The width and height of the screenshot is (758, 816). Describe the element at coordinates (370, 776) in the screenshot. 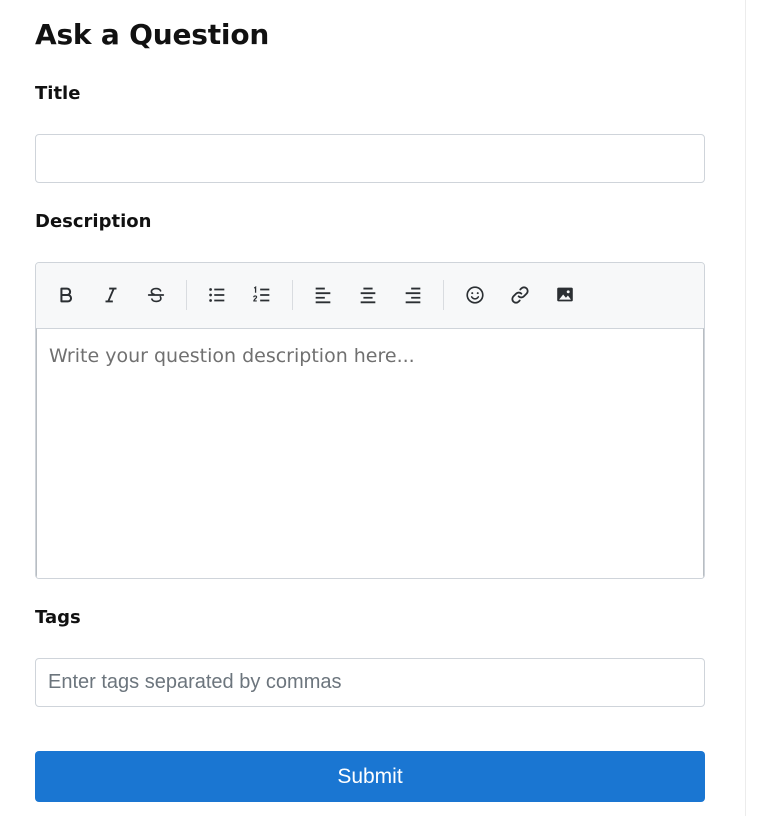

I see `submit-button: Submit` at that location.